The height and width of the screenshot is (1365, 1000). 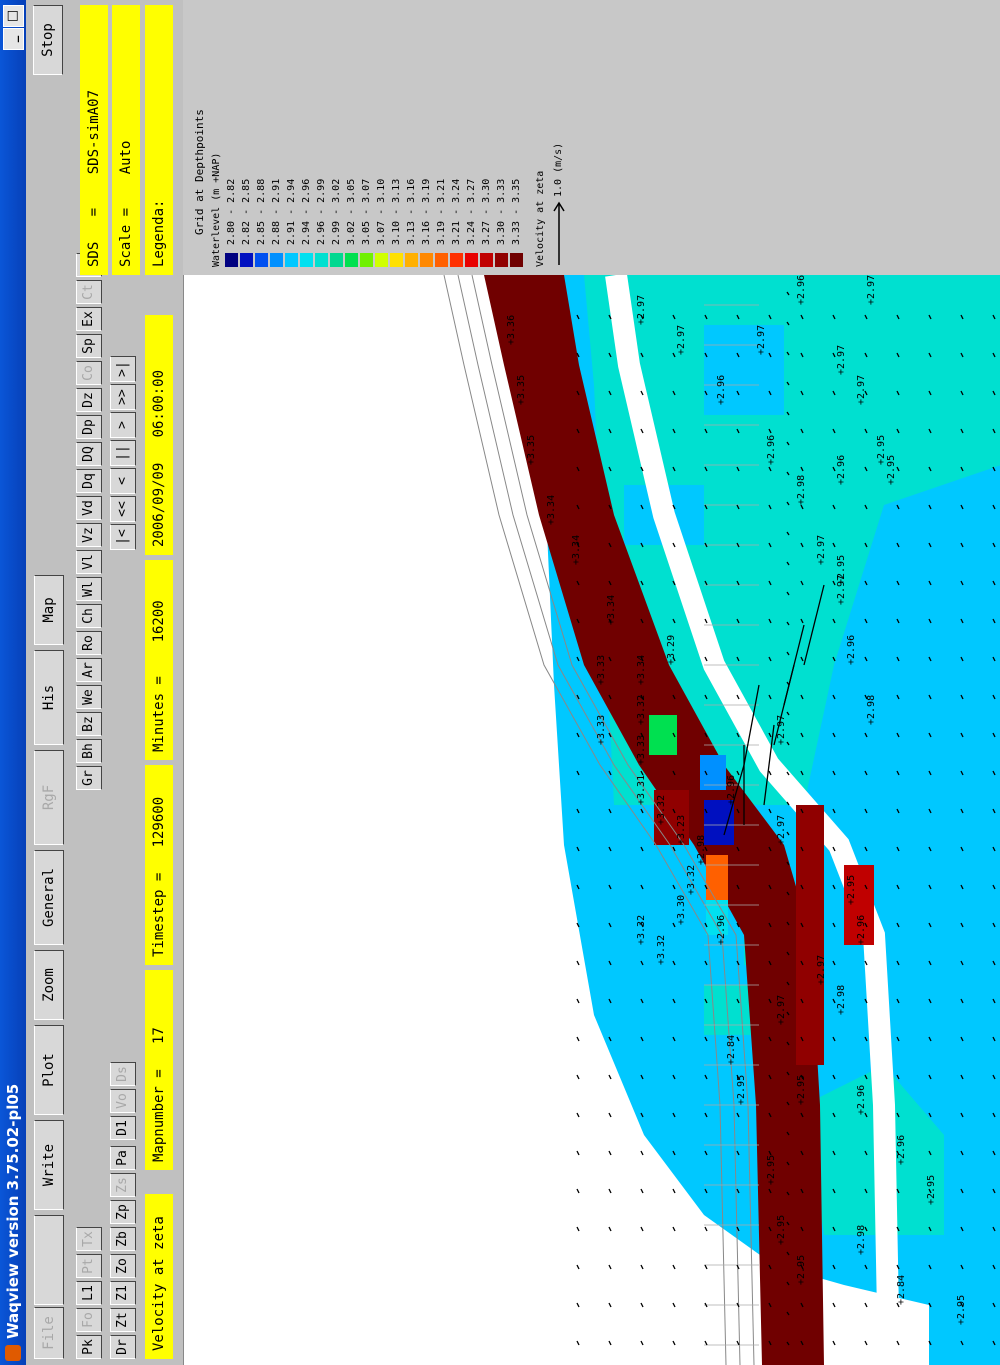 I want to click on nav-forward-button: >>, so click(x=123, y=397).